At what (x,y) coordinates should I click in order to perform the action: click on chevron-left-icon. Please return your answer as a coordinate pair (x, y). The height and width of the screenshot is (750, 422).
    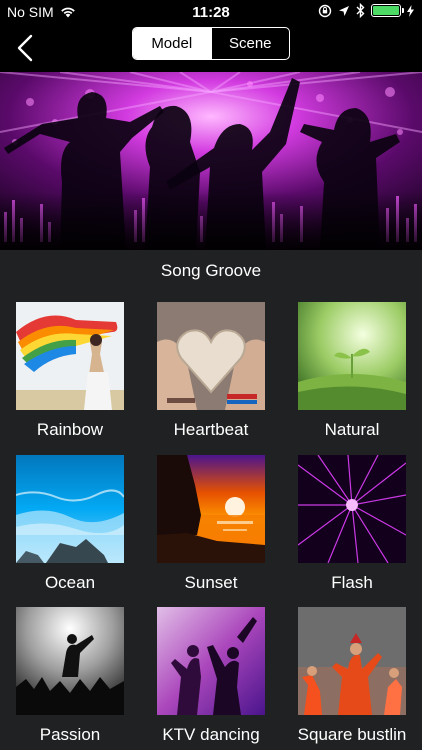
    Looking at the image, I should click on (26, 48).